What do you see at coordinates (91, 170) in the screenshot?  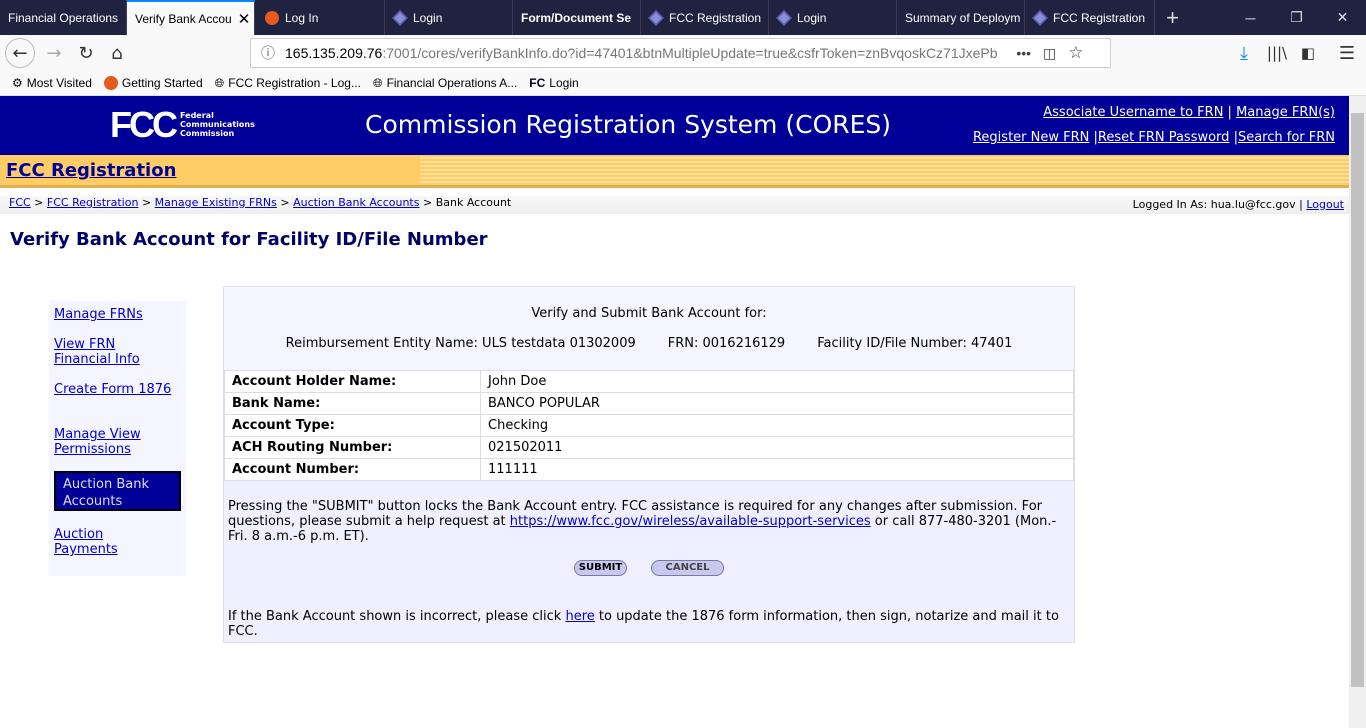 I see `fcc-registration-link: FCC Registration` at bounding box center [91, 170].